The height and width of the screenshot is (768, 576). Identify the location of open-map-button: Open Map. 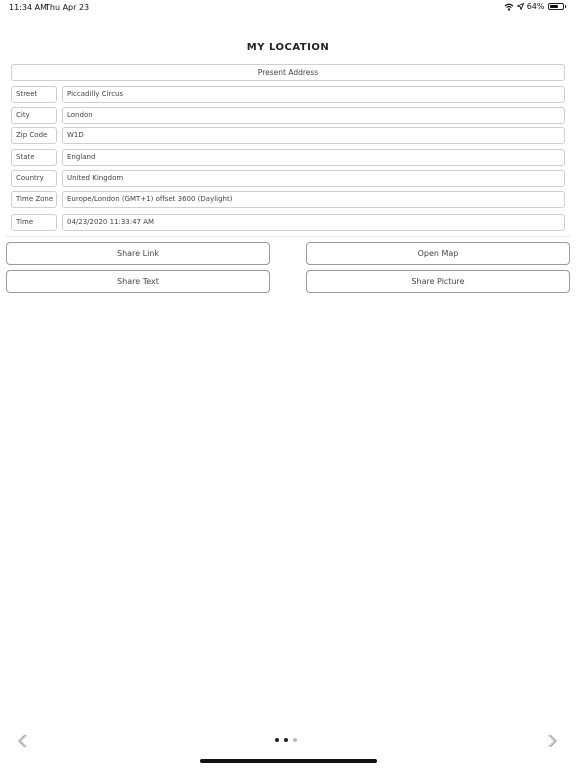
(438, 253).